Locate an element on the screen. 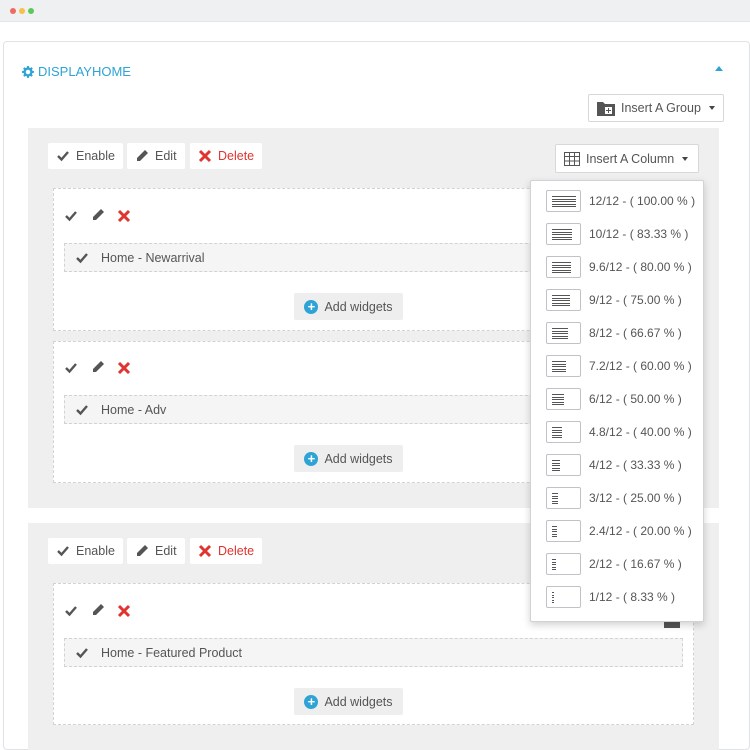  group1-delete-button: Delete is located at coordinates (226, 156).